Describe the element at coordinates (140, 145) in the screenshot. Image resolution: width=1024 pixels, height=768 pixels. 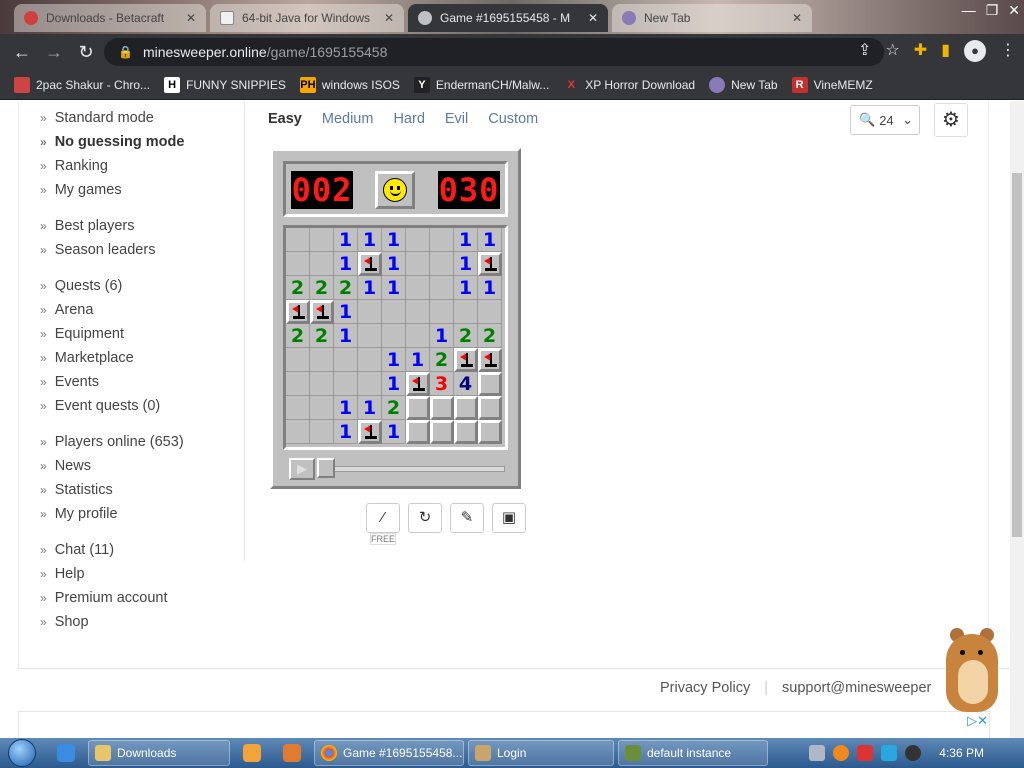
I see `sidebar-item-no-guessing-mode: » No guessing mode` at that location.